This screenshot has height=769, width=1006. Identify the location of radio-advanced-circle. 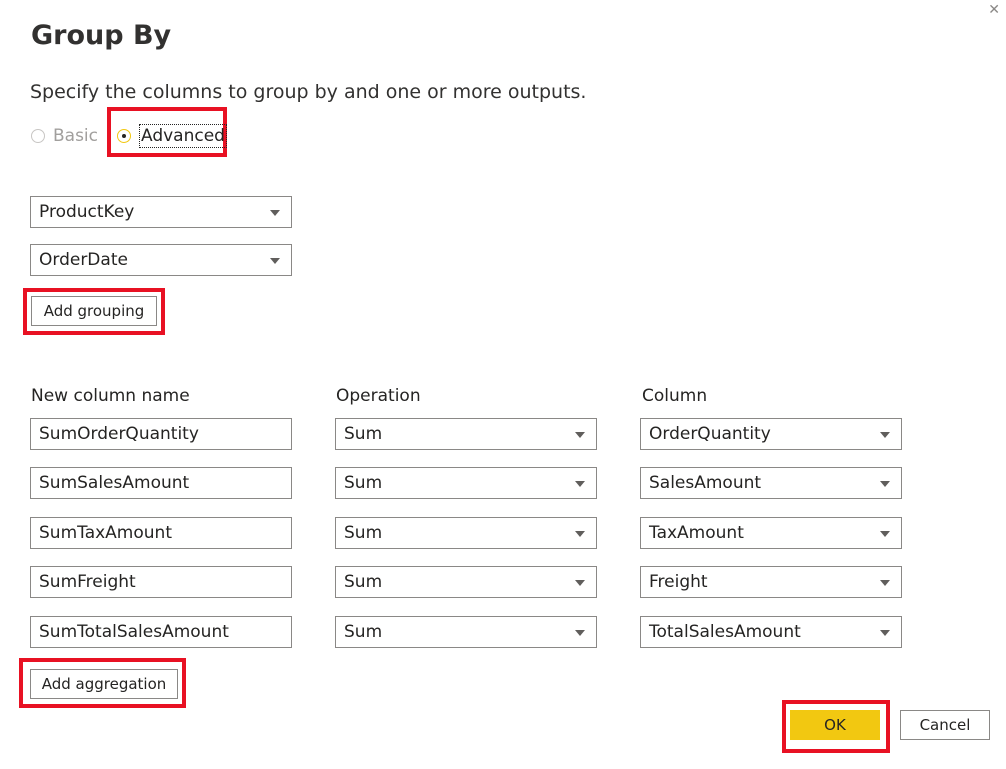
(124, 136).